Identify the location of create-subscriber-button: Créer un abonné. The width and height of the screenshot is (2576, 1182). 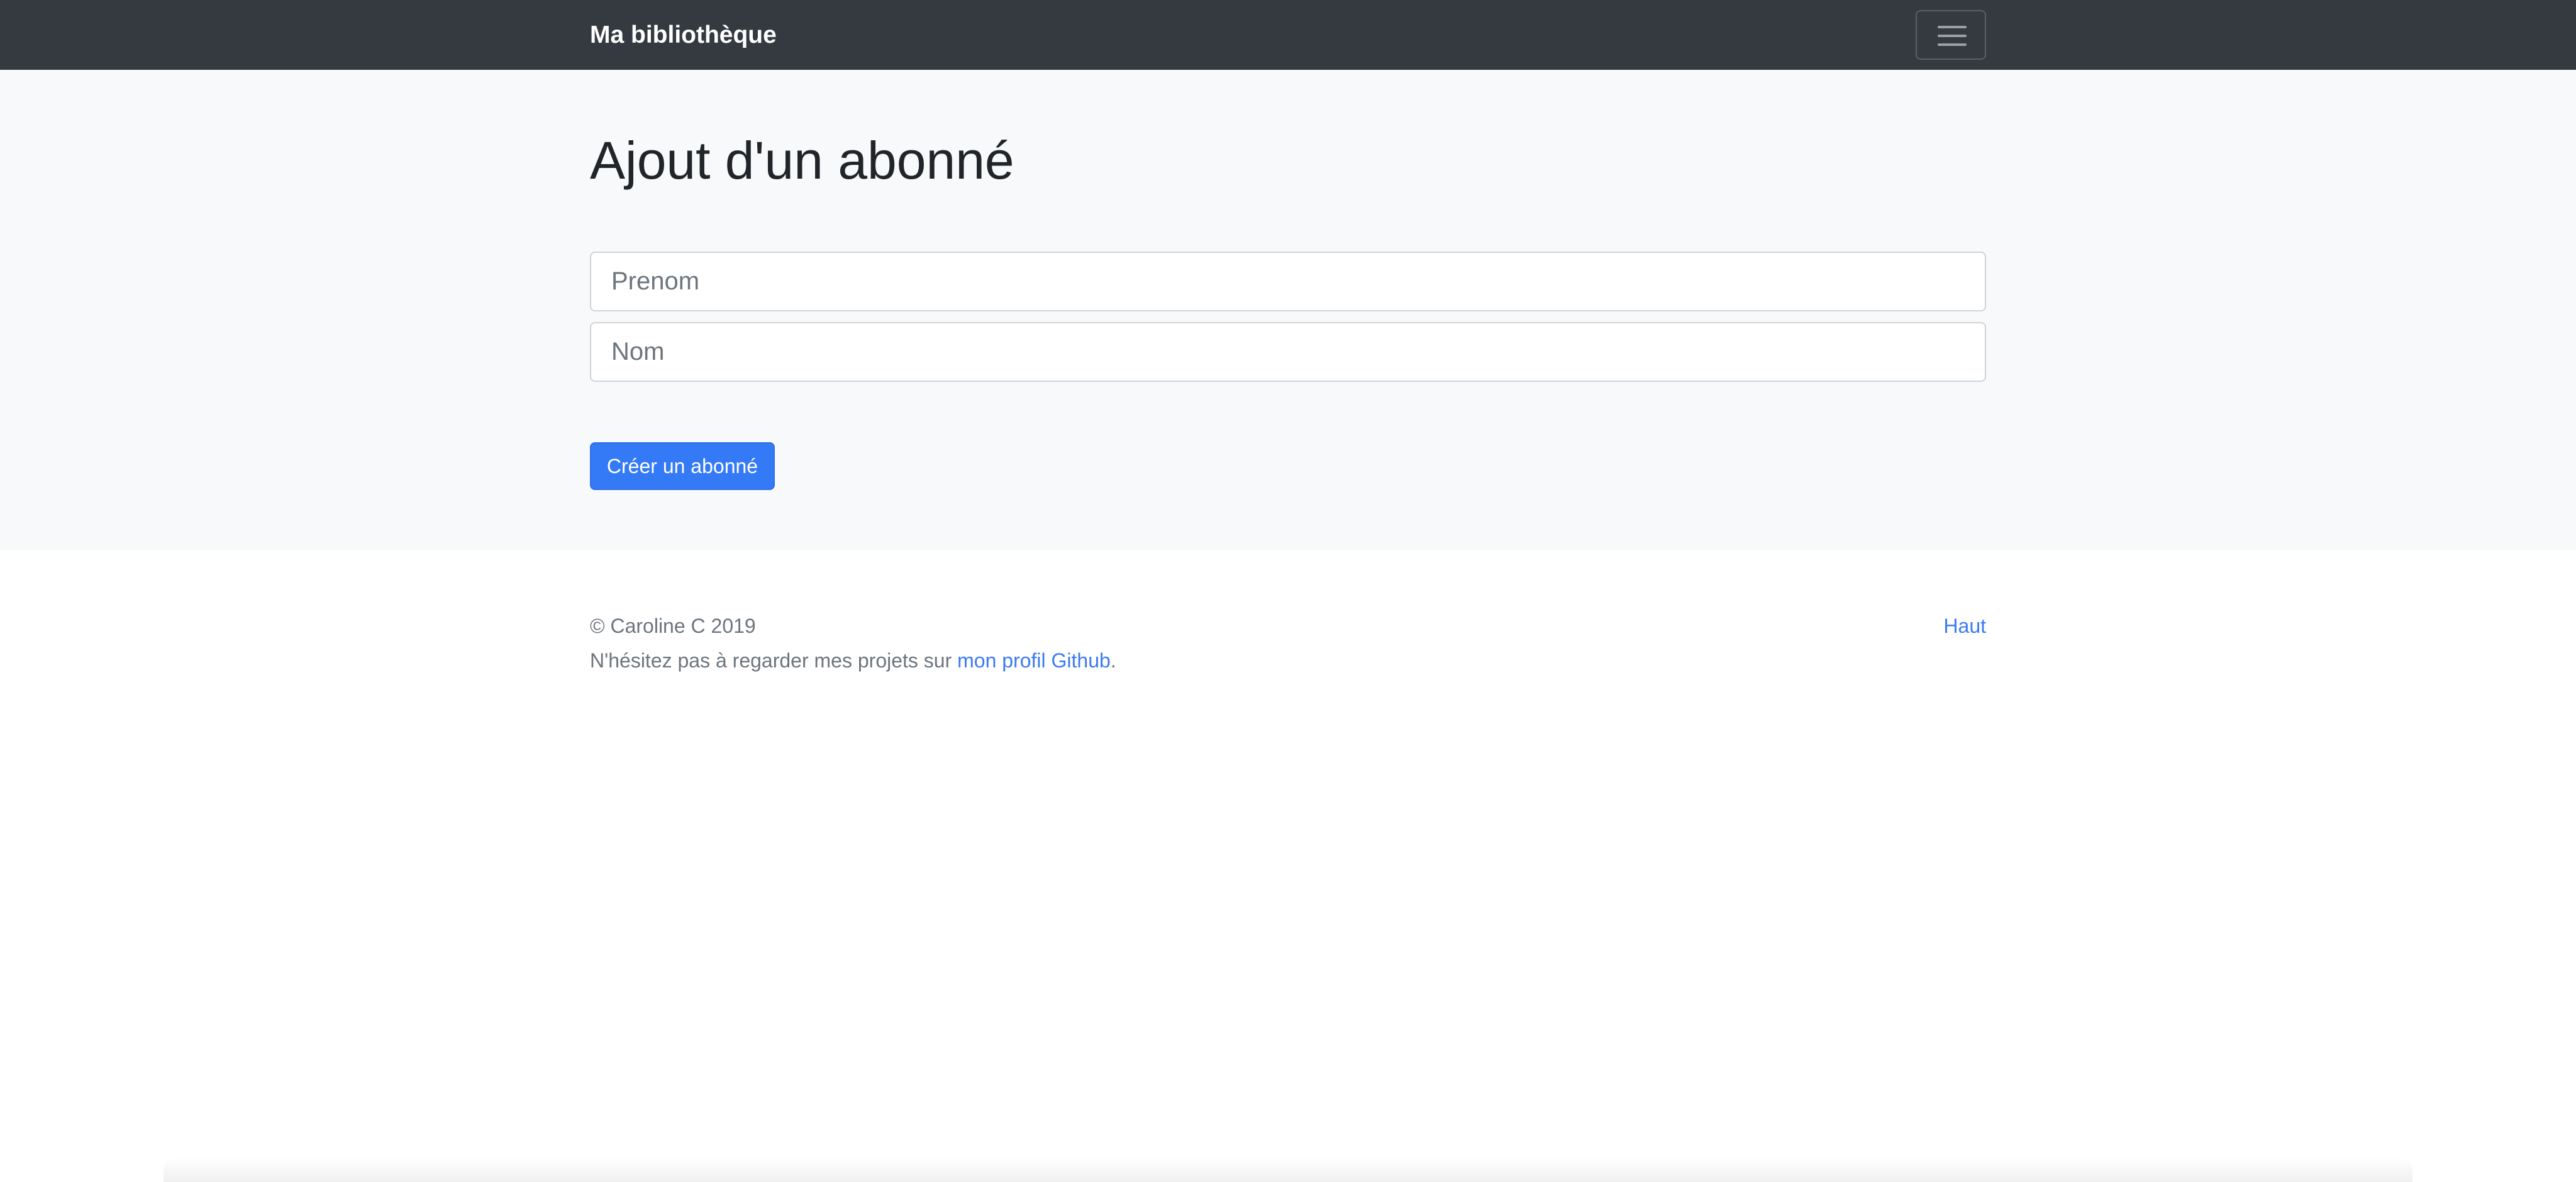
(682, 466).